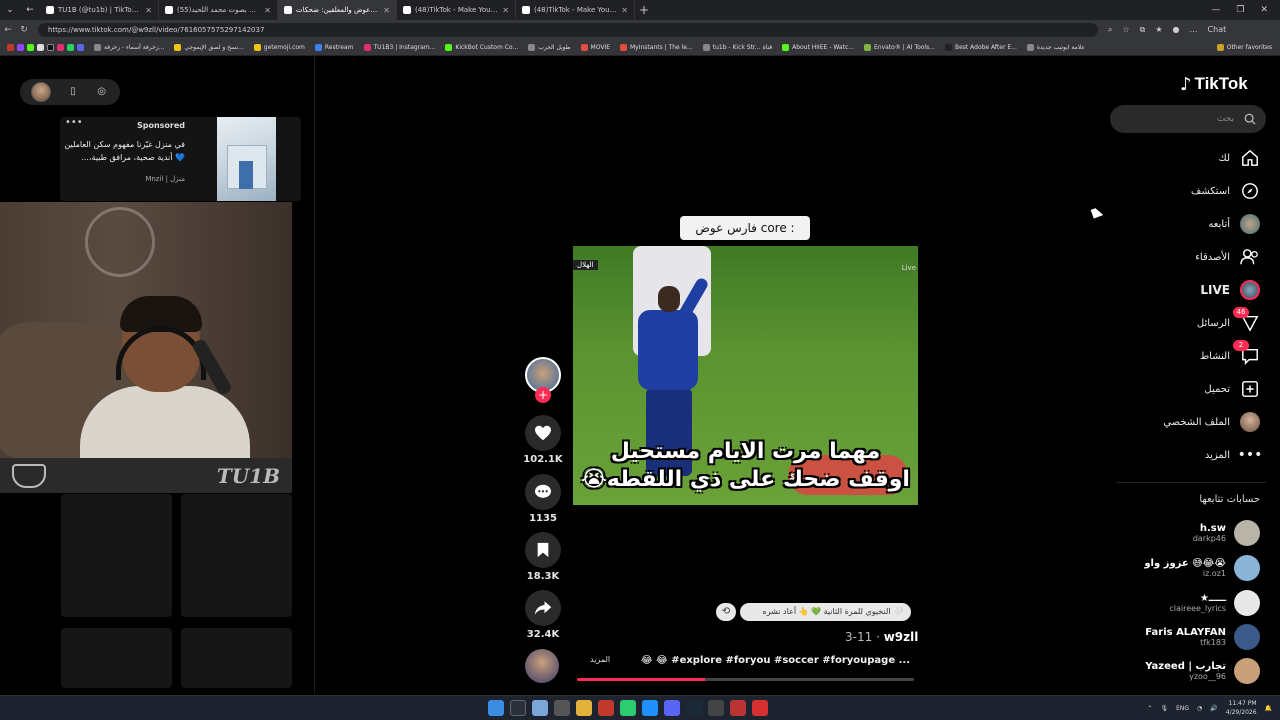 This screenshot has height=720, width=1280. What do you see at coordinates (10, 47) in the screenshot?
I see `youtube-icon` at bounding box center [10, 47].